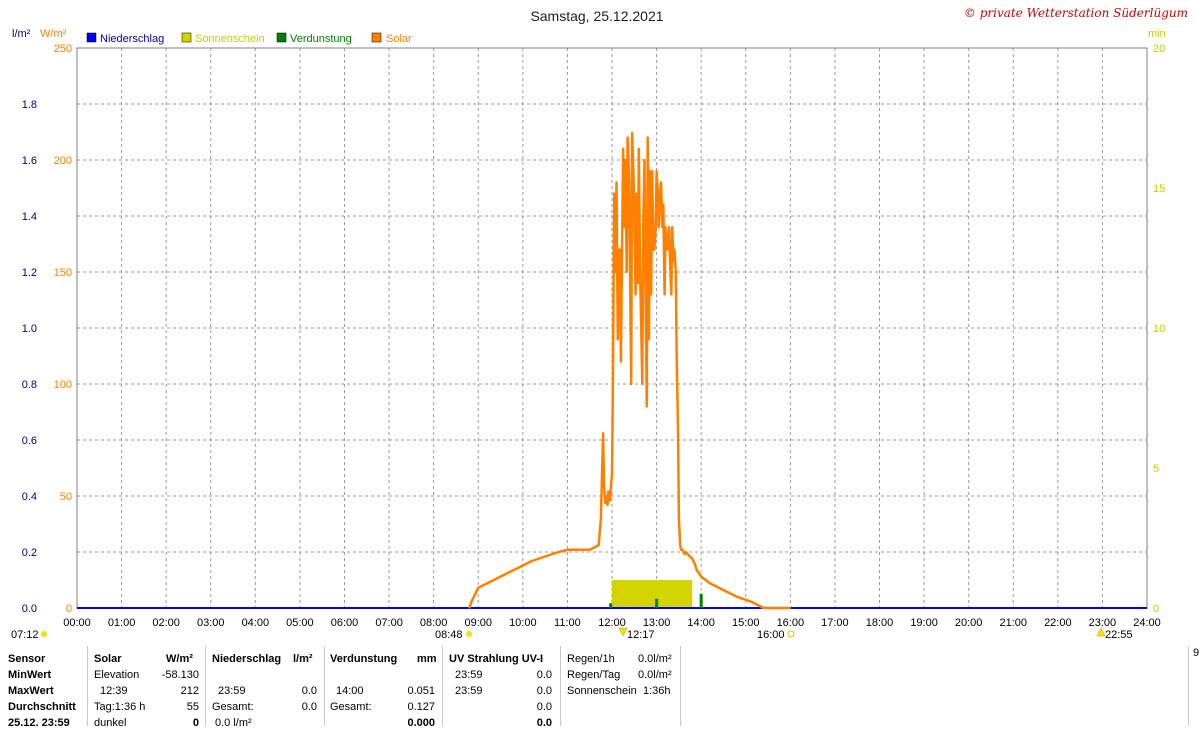  Describe the element at coordinates (376, 37) in the screenshot. I see `legend-swatch-solar` at that location.